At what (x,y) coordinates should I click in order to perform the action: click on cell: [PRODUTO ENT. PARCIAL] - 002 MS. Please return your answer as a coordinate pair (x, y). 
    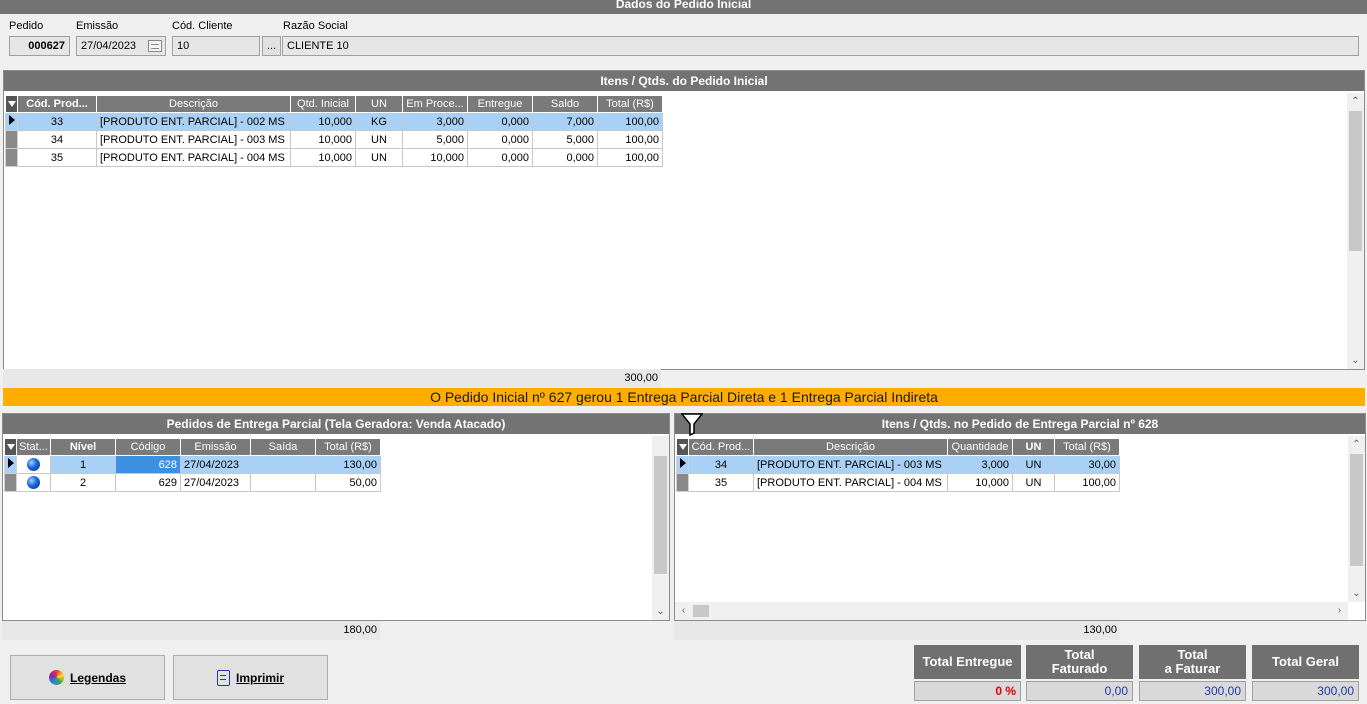
    Looking at the image, I should click on (193, 121).